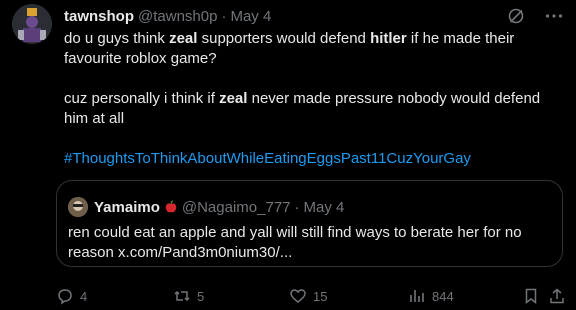 The width and height of the screenshot is (576, 310). I want to click on repost-icon, so click(182, 296).